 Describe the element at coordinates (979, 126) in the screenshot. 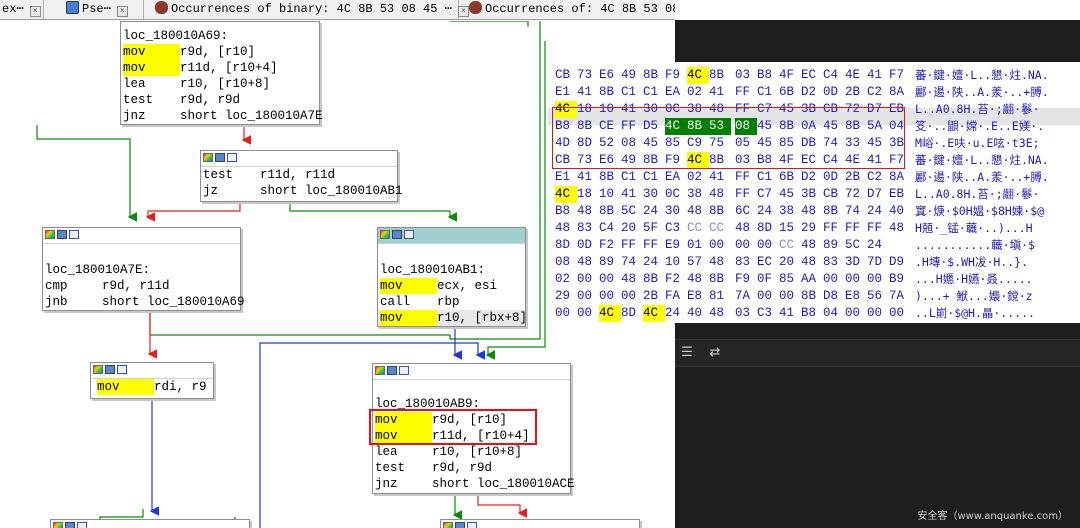

I see `hex-ascii: 笅·..鼰·嫦·.E..E媄·.` at that location.